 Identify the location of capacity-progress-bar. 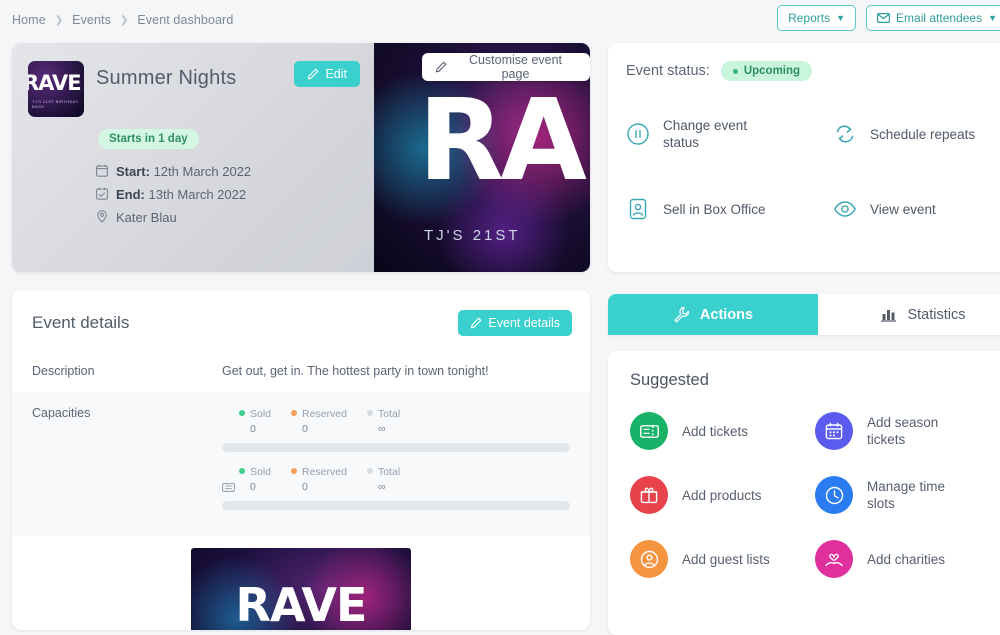
(396, 505).